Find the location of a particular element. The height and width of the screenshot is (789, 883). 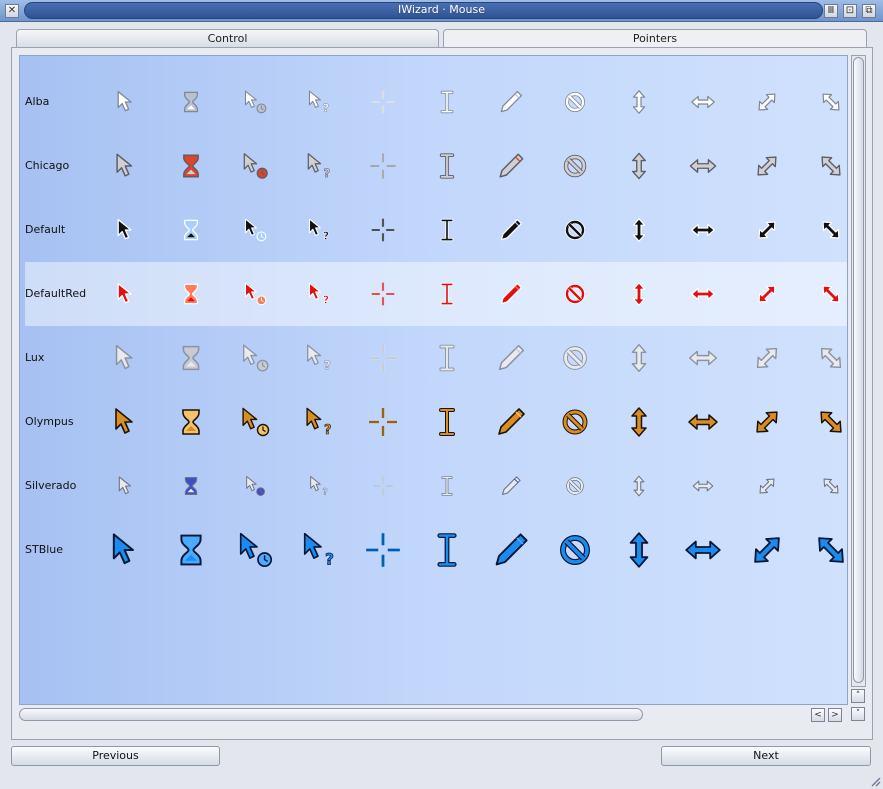

busy-pointer-icon is located at coordinates (191, 550).